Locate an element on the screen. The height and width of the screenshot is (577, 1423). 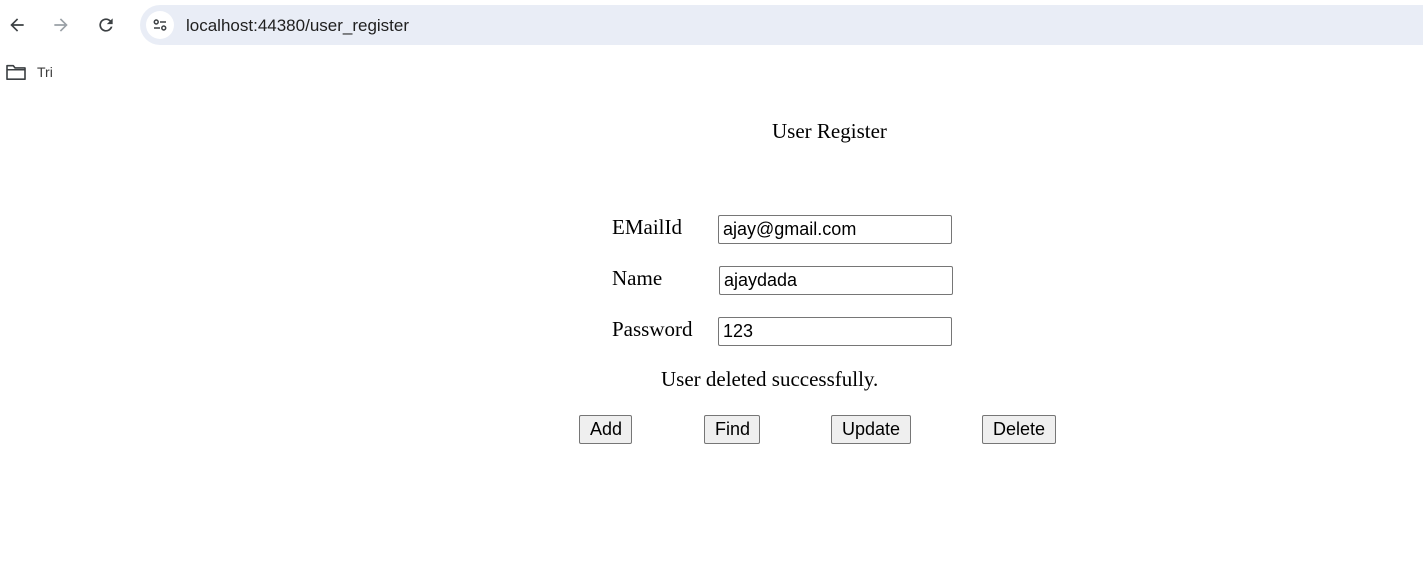
arrow-right-icon is located at coordinates (61, 25).